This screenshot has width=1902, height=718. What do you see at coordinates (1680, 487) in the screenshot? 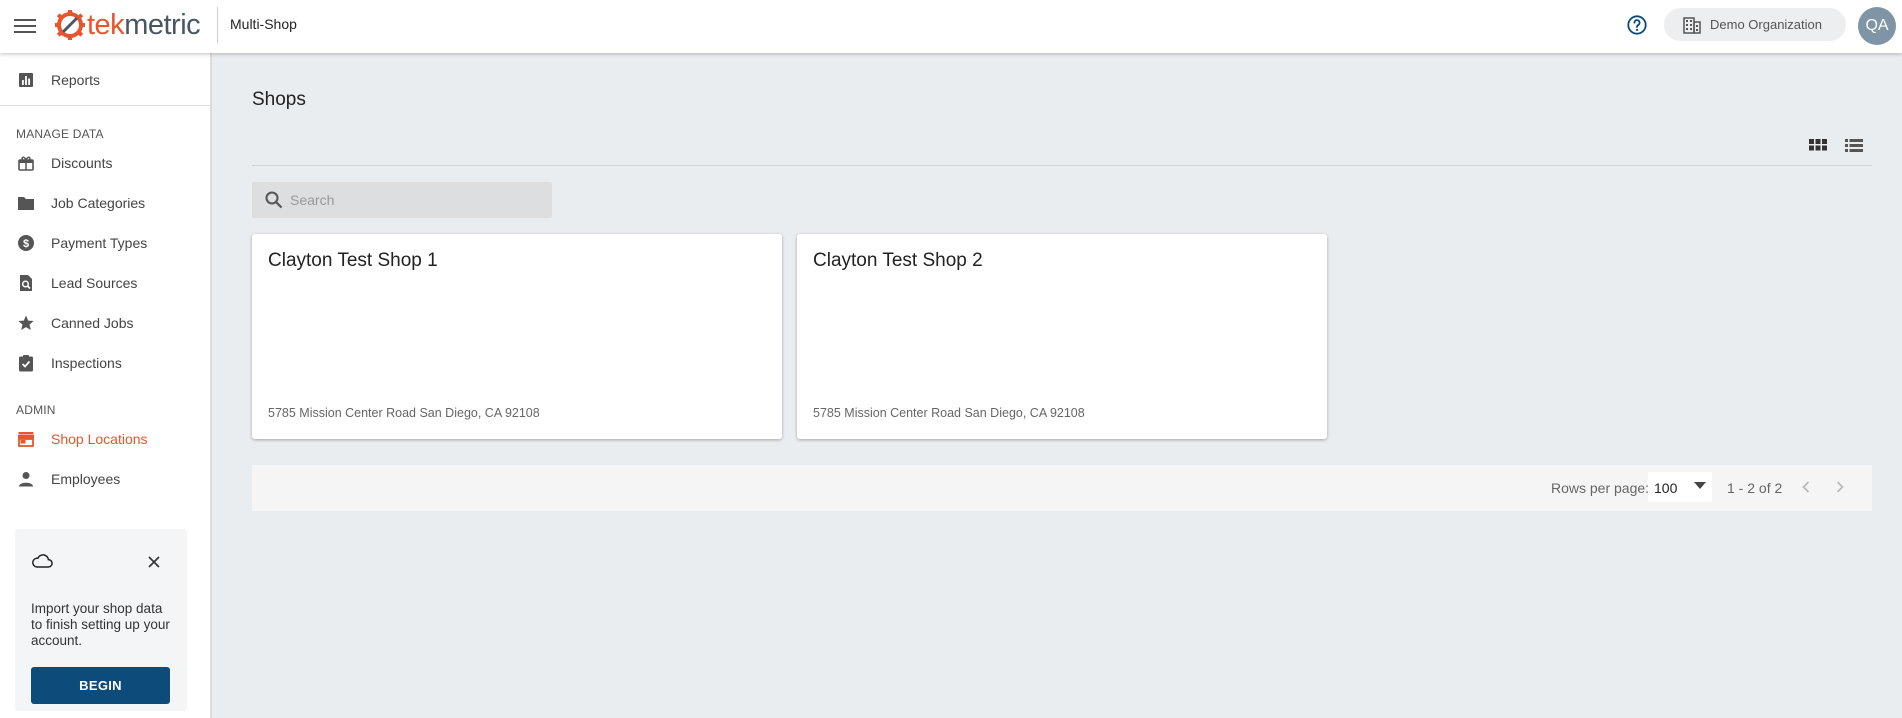
I see `rows-per-page-select: 100` at bounding box center [1680, 487].